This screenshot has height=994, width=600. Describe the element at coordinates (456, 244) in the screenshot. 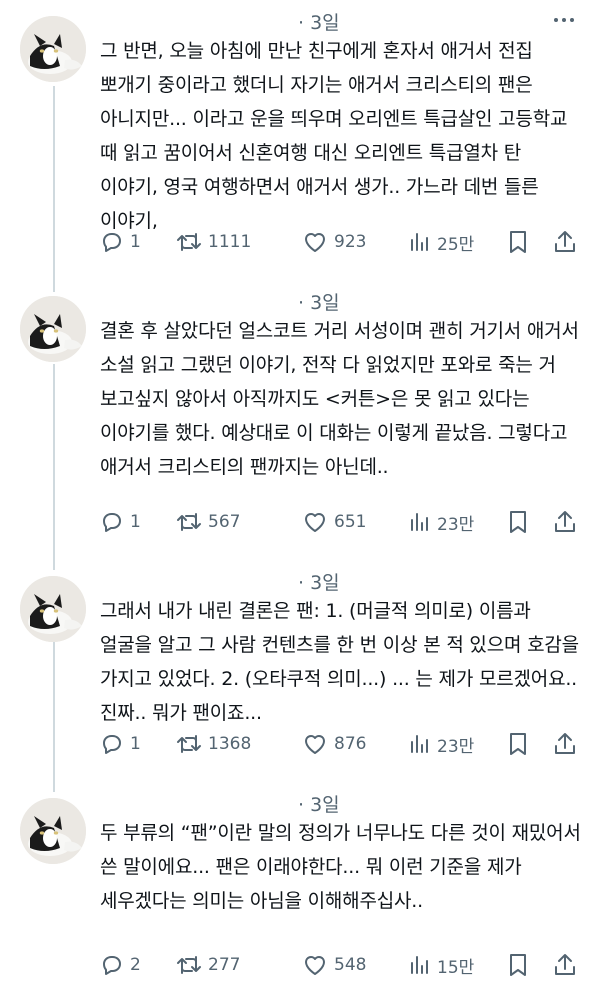

I see `view-count: 25만` at that location.